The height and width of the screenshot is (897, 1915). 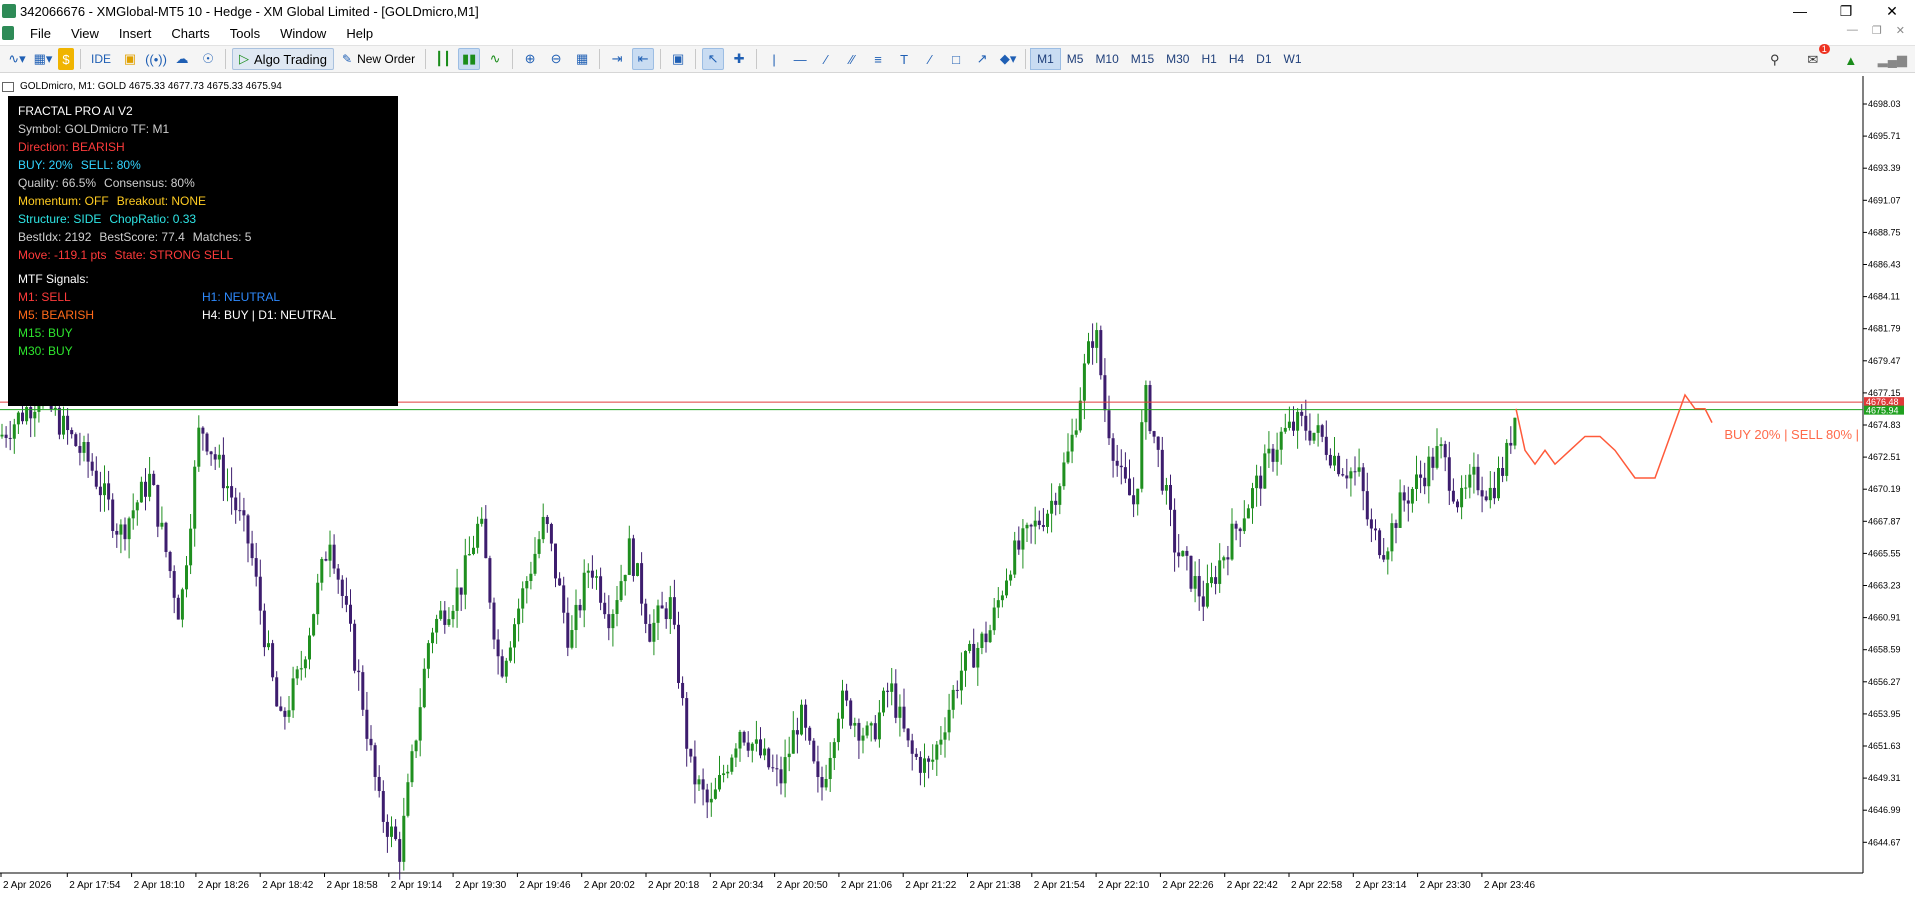 What do you see at coordinates (582, 59) in the screenshot?
I see `grid-icon: ▦` at bounding box center [582, 59].